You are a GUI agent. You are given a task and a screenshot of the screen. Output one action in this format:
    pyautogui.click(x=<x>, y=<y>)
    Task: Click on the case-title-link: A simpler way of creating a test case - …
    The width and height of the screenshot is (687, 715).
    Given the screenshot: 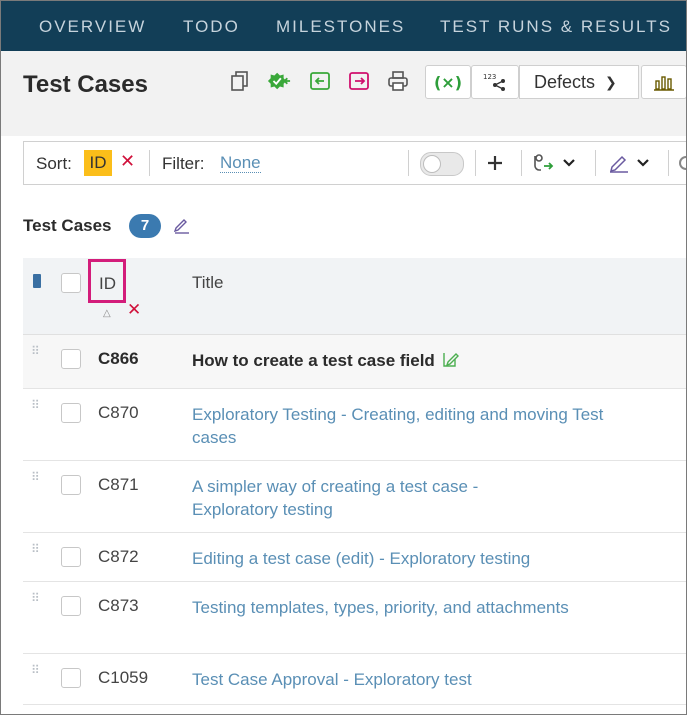 What is the action you would take?
    pyautogui.click(x=372, y=498)
    